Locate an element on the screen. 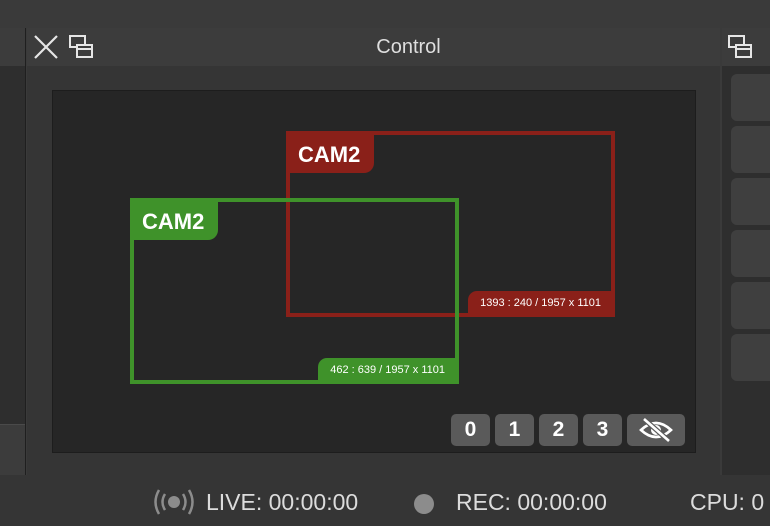 The width and height of the screenshot is (770, 526). scene-button-1: 1 is located at coordinates (514, 430).